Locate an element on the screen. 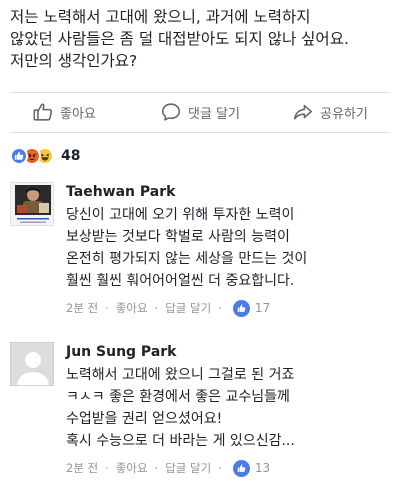 The image size is (400, 481). comment-text-line: ㅋㅅㅋ 좋은 환경에서 좋은 교수님들께 is located at coordinates (178, 397).